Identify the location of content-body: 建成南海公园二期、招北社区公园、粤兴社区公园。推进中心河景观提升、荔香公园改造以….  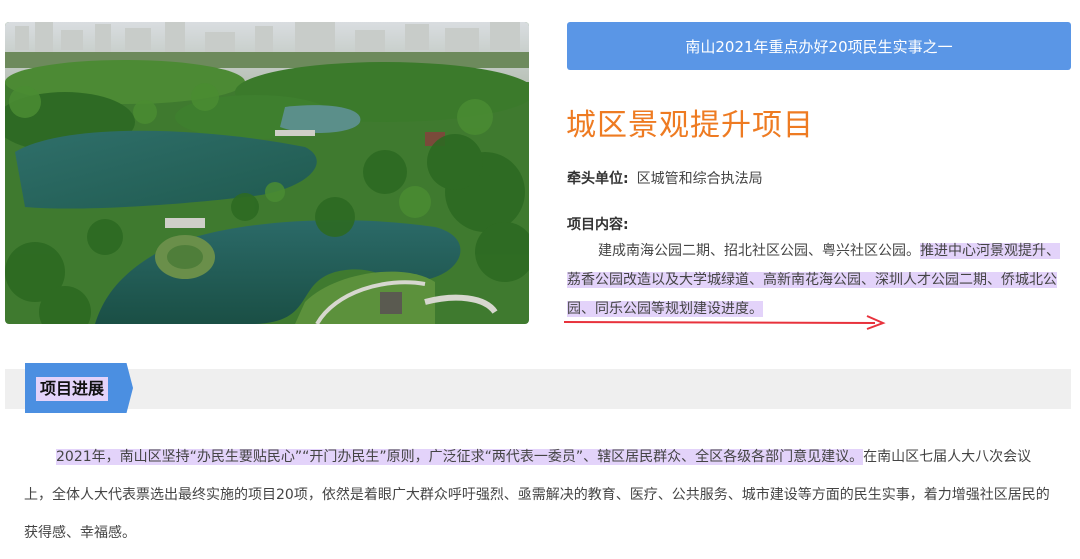
(818, 280).